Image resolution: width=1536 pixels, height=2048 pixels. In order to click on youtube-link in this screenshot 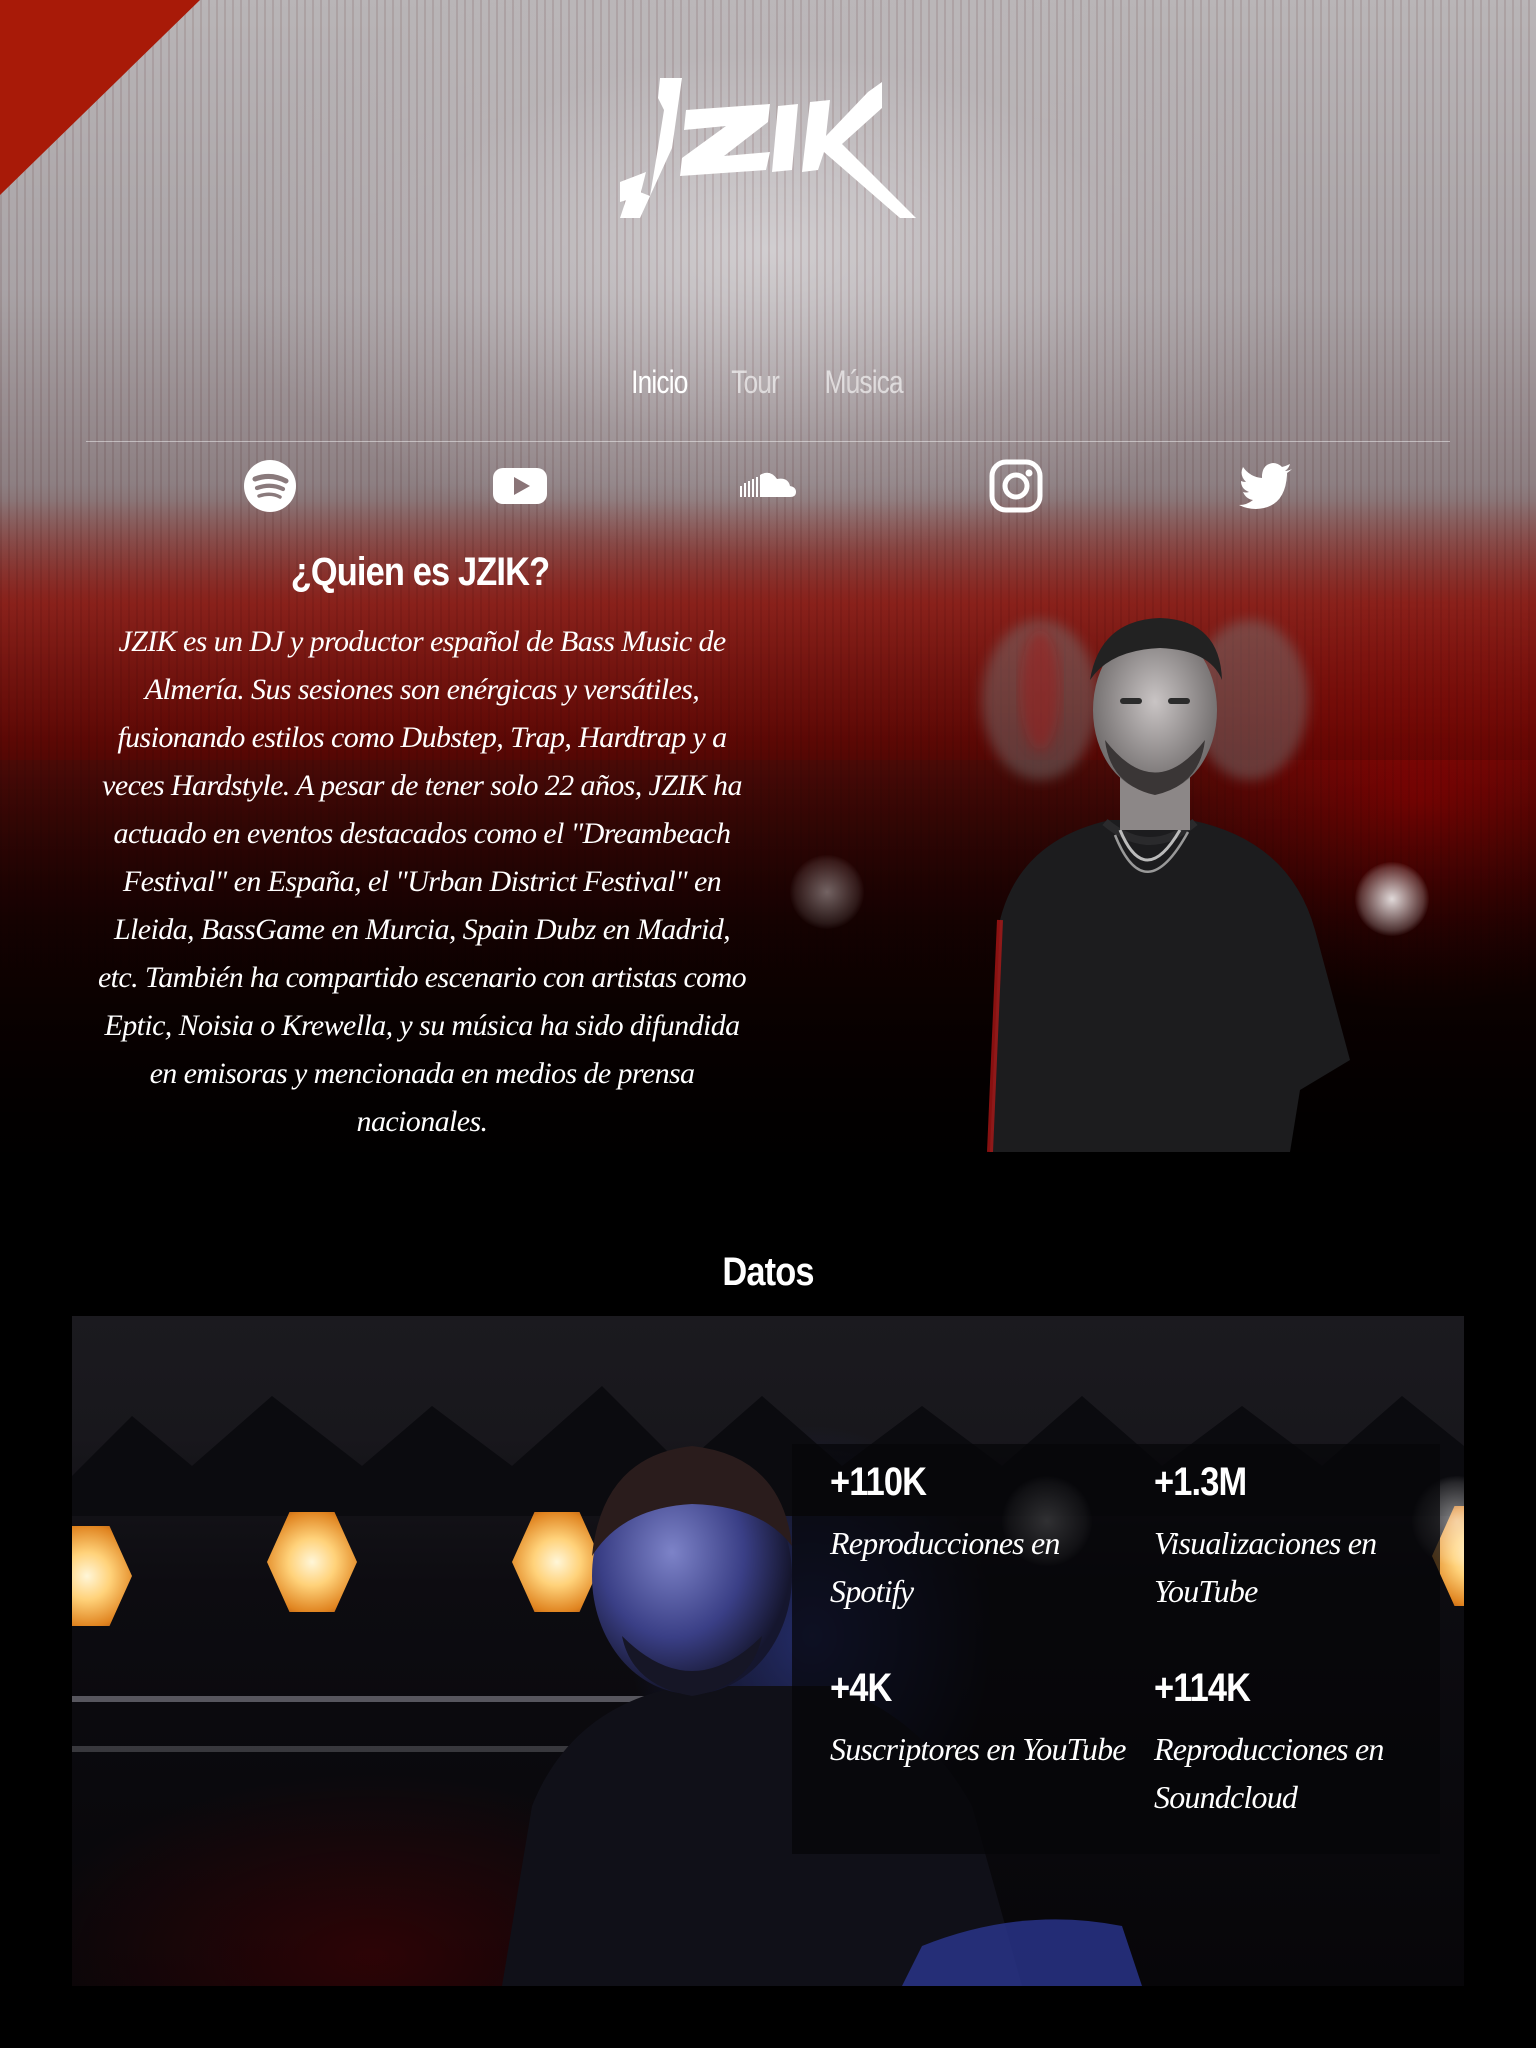, I will do `click(520, 486)`.